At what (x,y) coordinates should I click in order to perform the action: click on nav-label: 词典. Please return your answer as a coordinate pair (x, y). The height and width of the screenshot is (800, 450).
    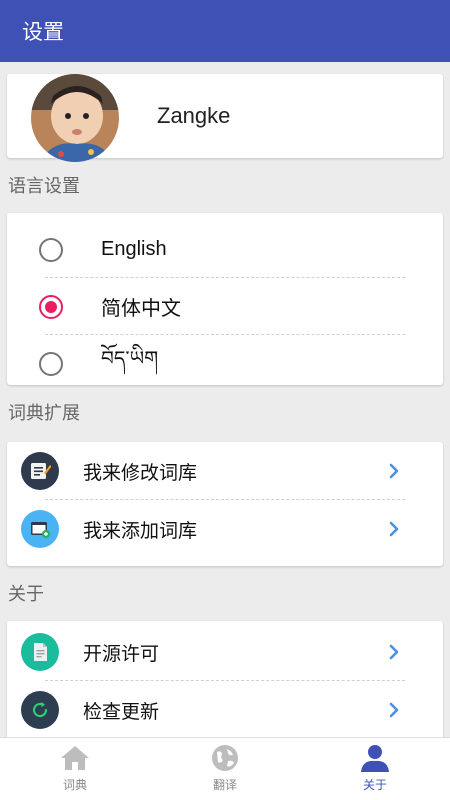
    Looking at the image, I should click on (74, 785).